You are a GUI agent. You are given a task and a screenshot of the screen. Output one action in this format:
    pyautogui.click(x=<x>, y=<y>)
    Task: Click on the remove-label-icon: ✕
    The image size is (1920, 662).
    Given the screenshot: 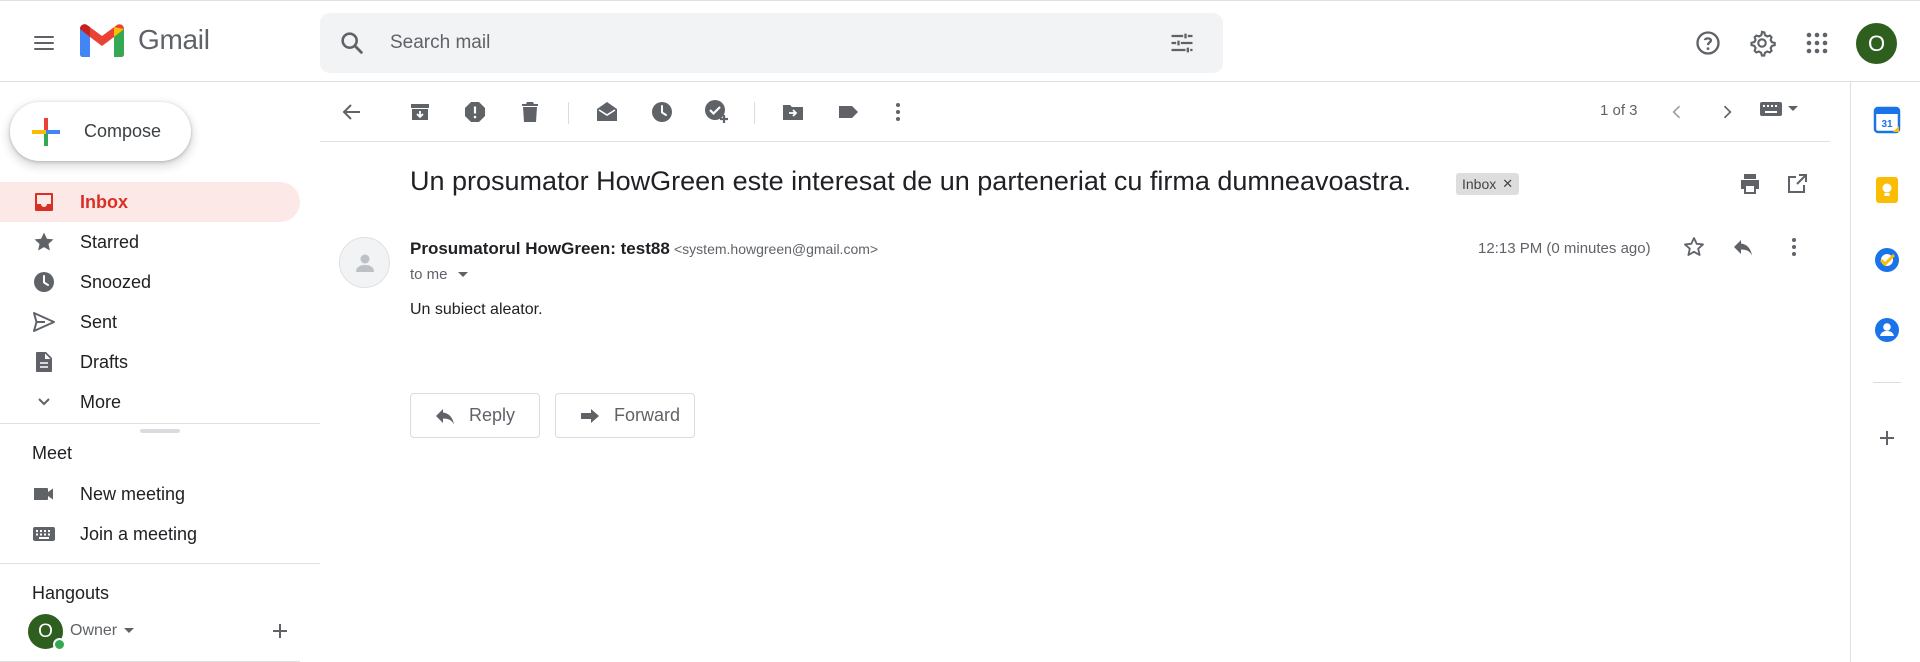 What is the action you would take?
    pyautogui.click(x=1507, y=184)
    